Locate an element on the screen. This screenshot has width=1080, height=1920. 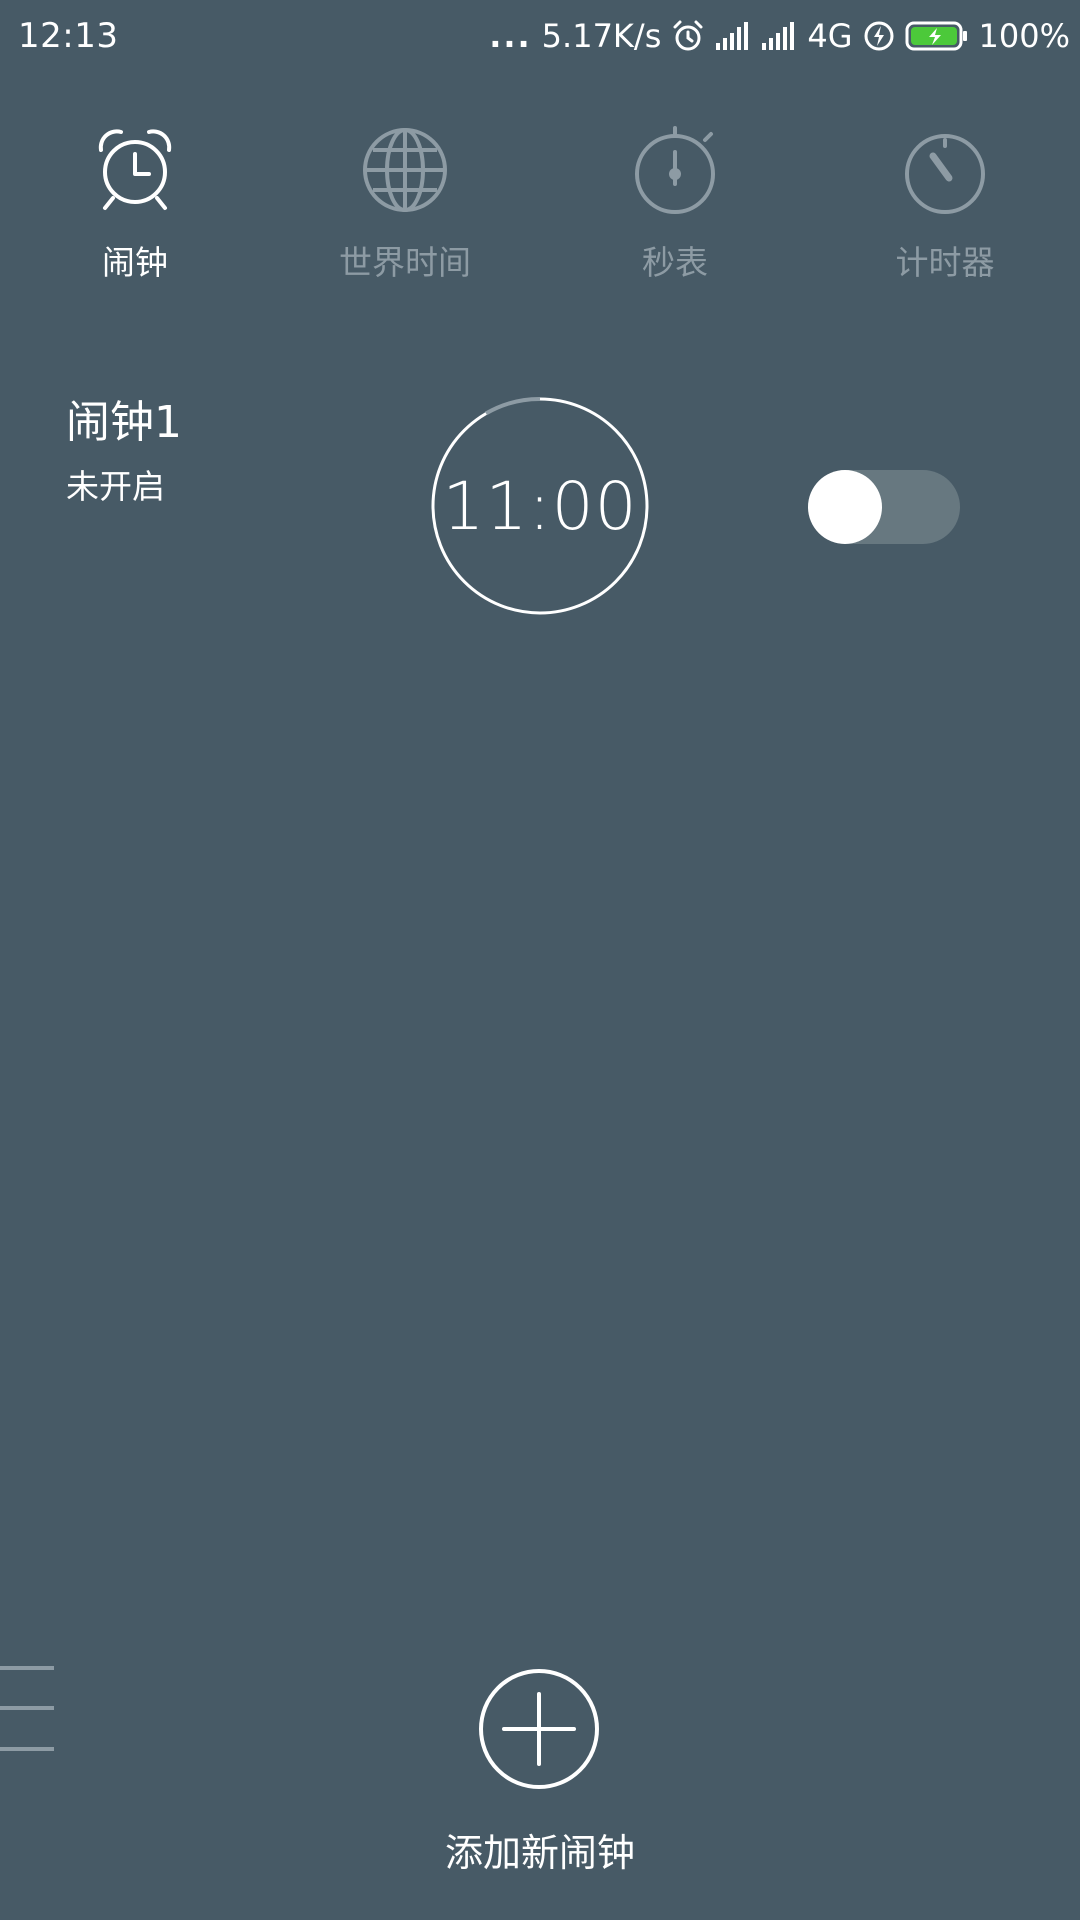
status-bar: 12:13 ... 5.17K/s 4G 100% is located at coordinates (540, 38).